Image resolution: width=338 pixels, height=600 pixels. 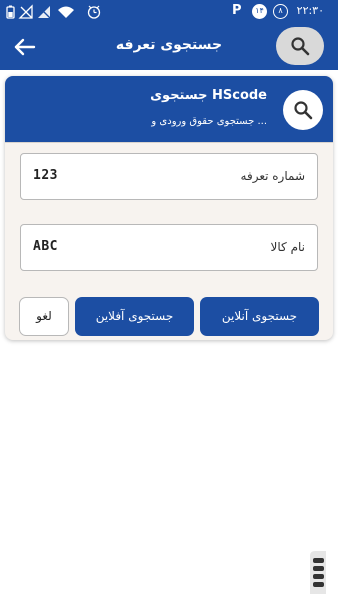 I want to click on text-input-icon: ABC, so click(x=45, y=246).